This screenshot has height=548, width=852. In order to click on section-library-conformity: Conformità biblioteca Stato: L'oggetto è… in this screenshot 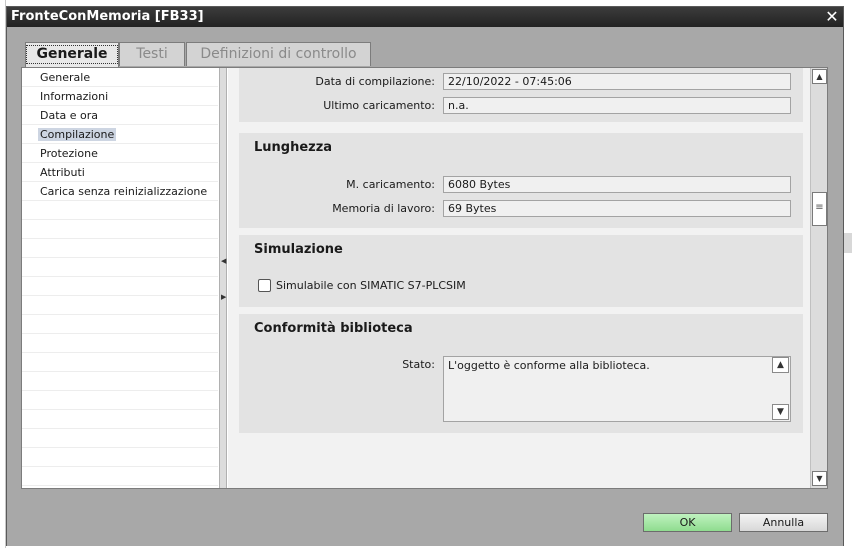, I will do `click(521, 373)`.